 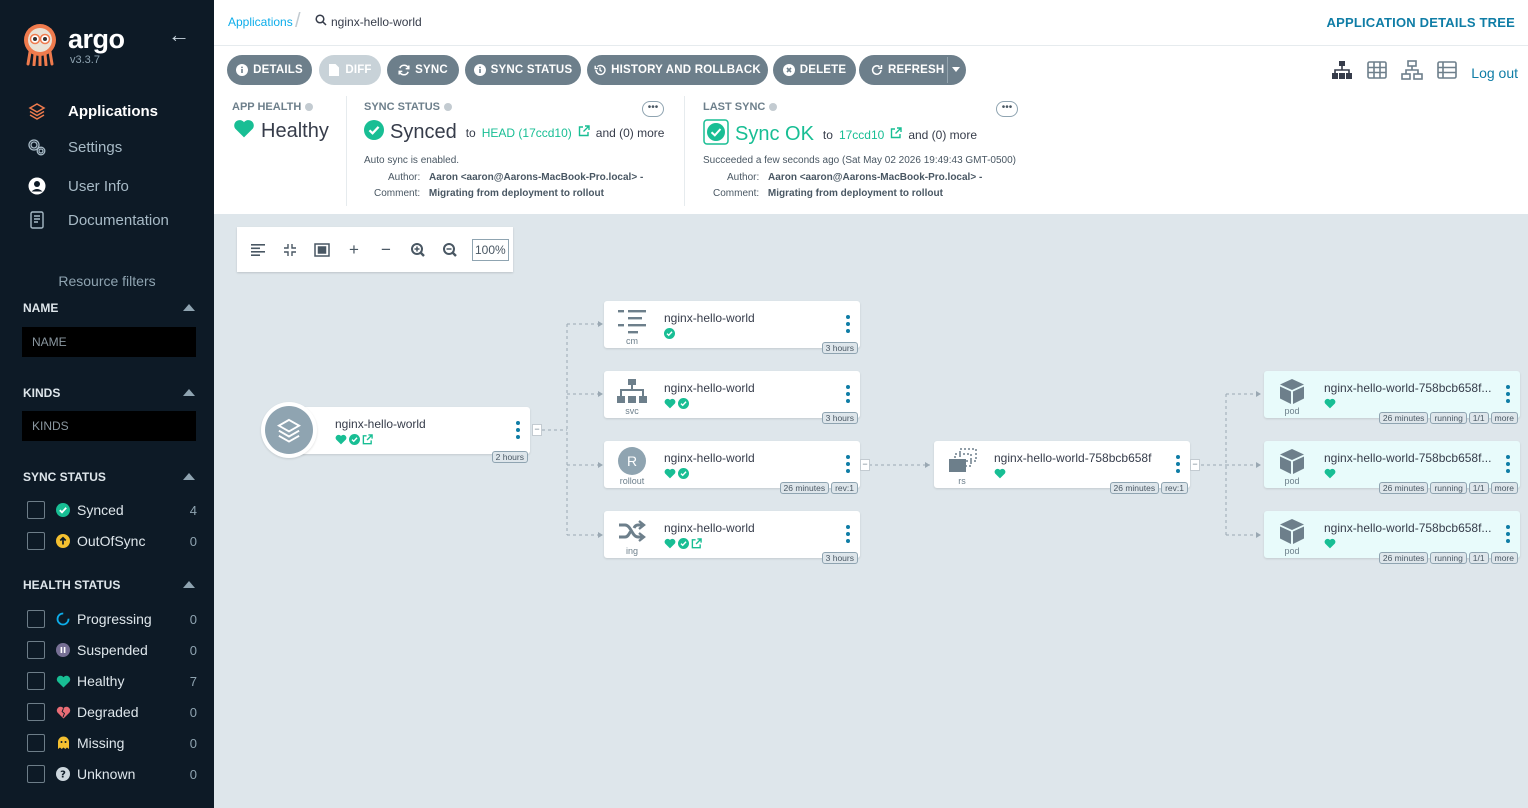 I want to click on app-collapse-toggle: −, so click(x=537, y=430).